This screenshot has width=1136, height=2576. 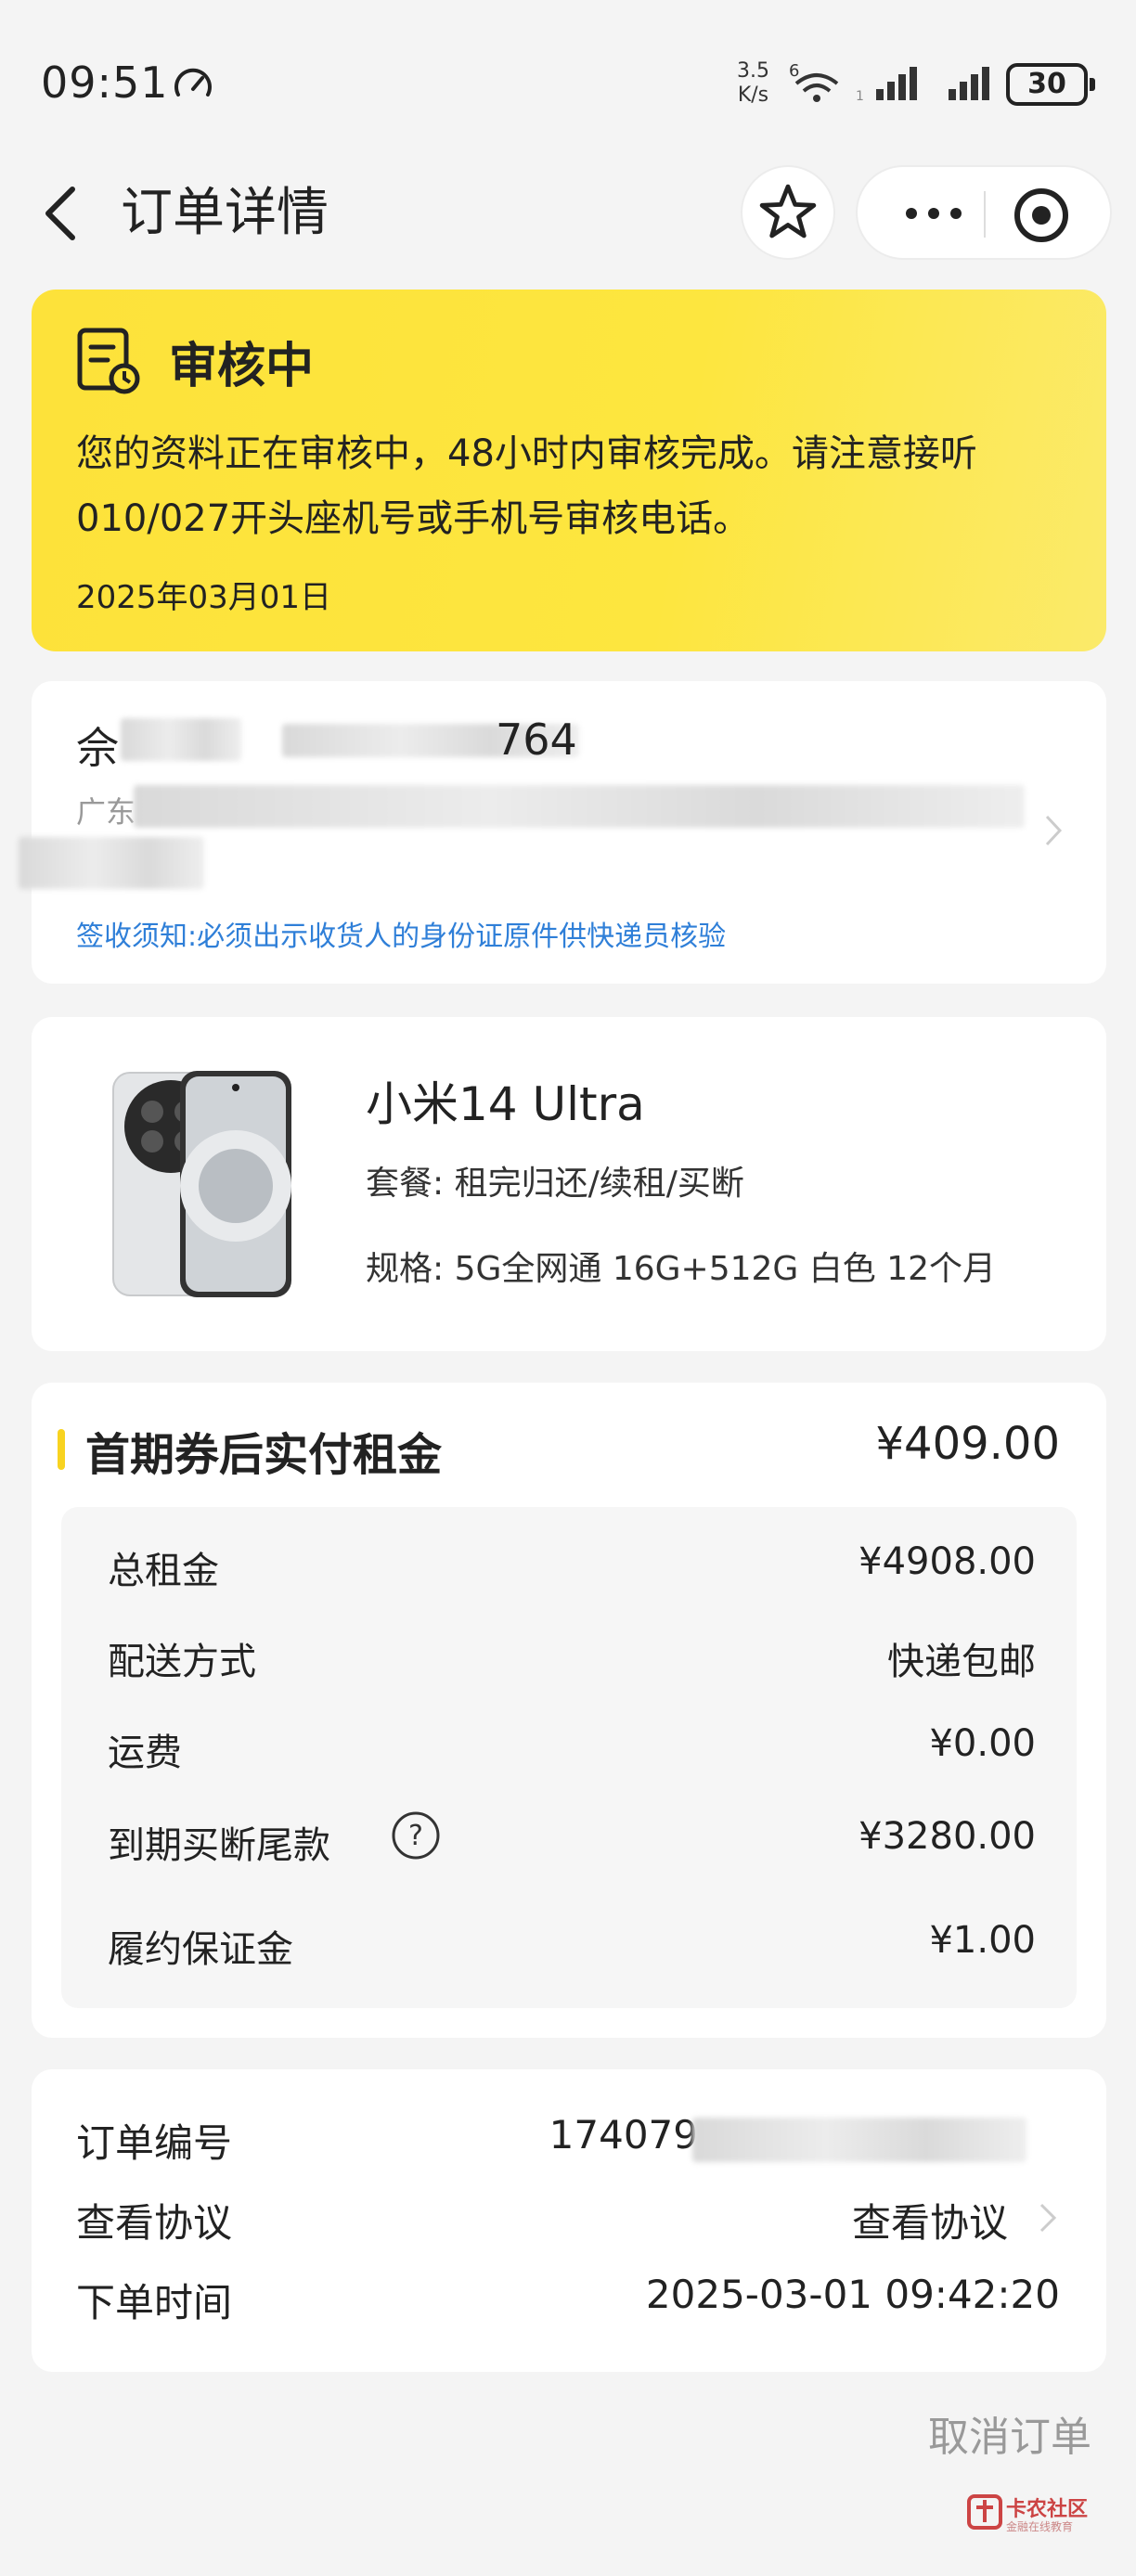 I want to click on status-bar: 09:51 3.5 K/s 6 1 30, so click(x=568, y=79).